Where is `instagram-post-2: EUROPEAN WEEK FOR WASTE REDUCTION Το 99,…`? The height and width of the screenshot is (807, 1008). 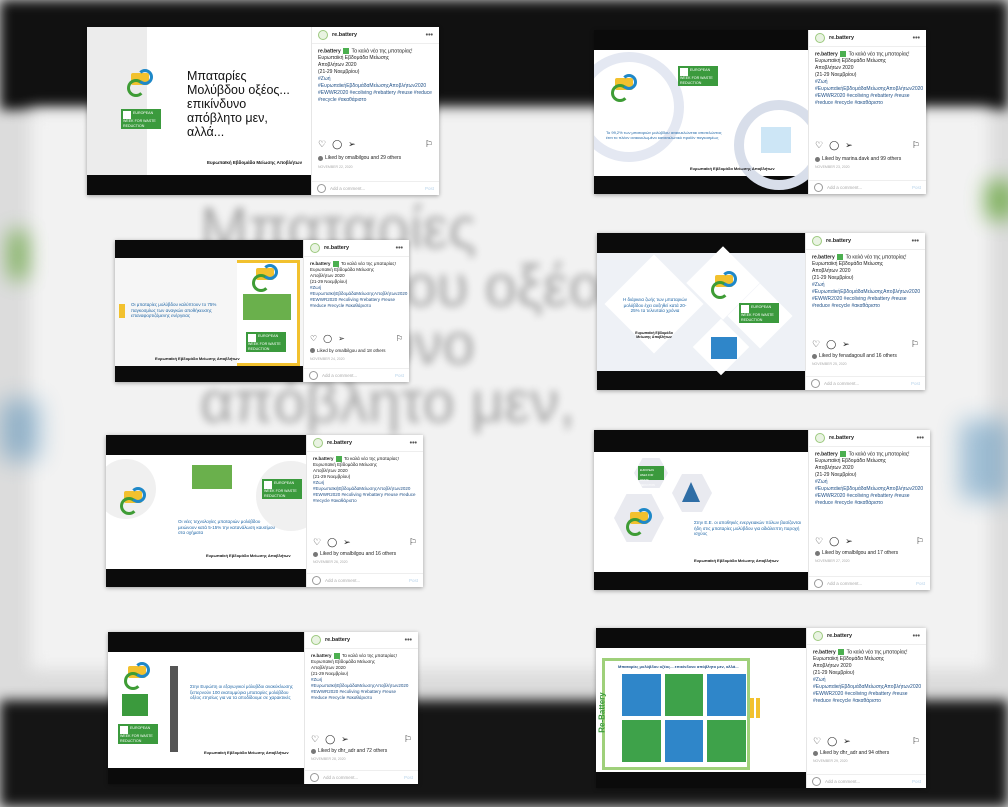
instagram-post-2: EUROPEAN WEEK FOR WASTE REDUCTION Το 99,… is located at coordinates (760, 112).